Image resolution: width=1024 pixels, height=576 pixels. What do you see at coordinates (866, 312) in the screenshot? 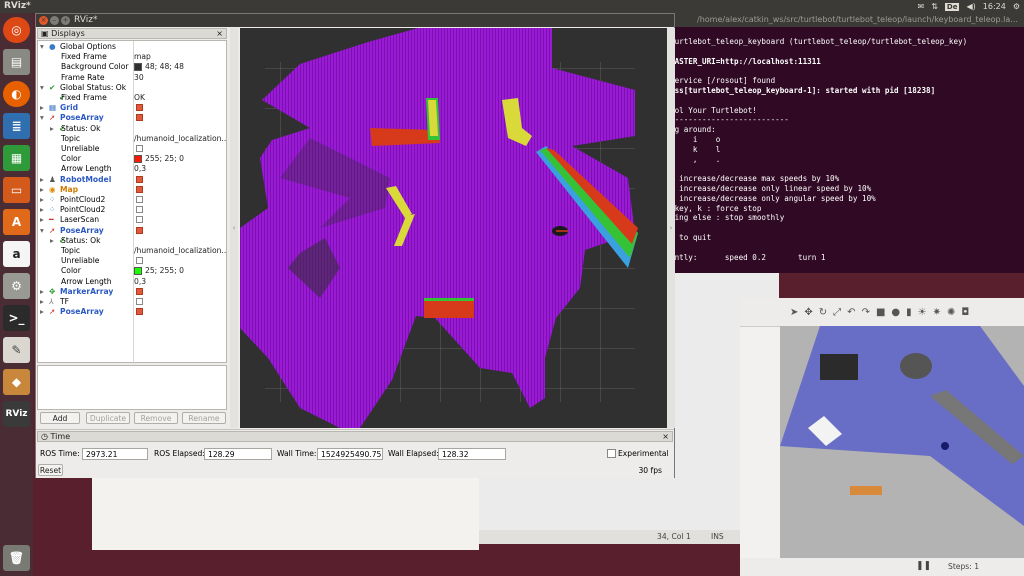
I see `redo-icon: ↷` at bounding box center [866, 312].